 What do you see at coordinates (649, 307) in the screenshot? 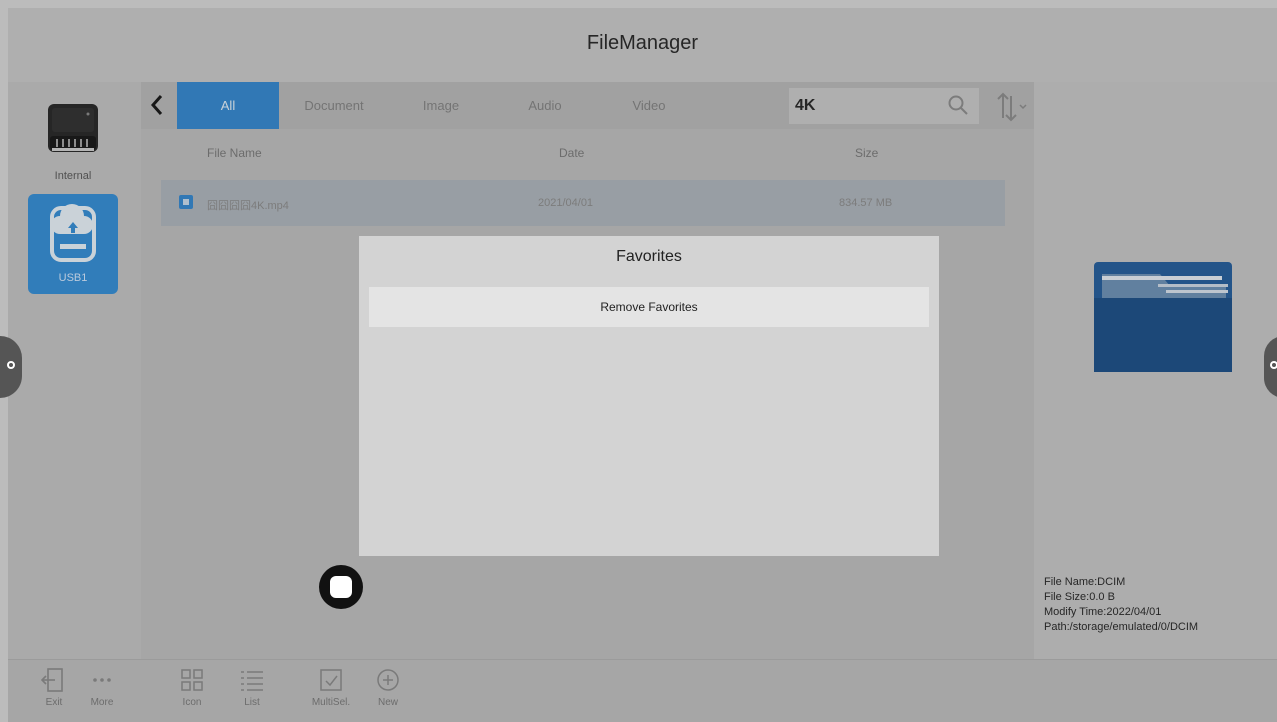
I see `remove-favorites-option: Remove Favorites` at bounding box center [649, 307].